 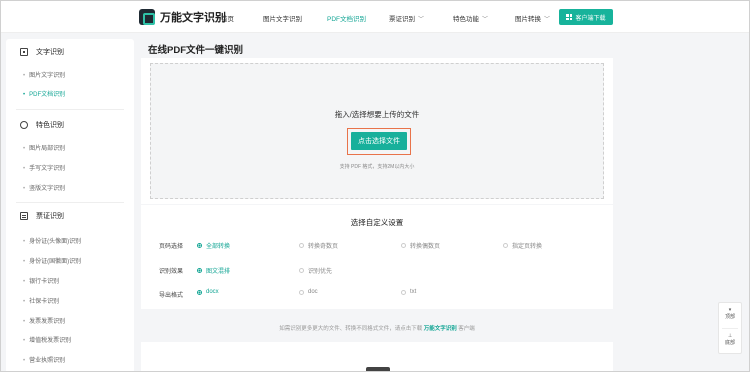 What do you see at coordinates (42, 125) in the screenshot?
I see `sidebar-group-special-ocr: 特色识别` at bounding box center [42, 125].